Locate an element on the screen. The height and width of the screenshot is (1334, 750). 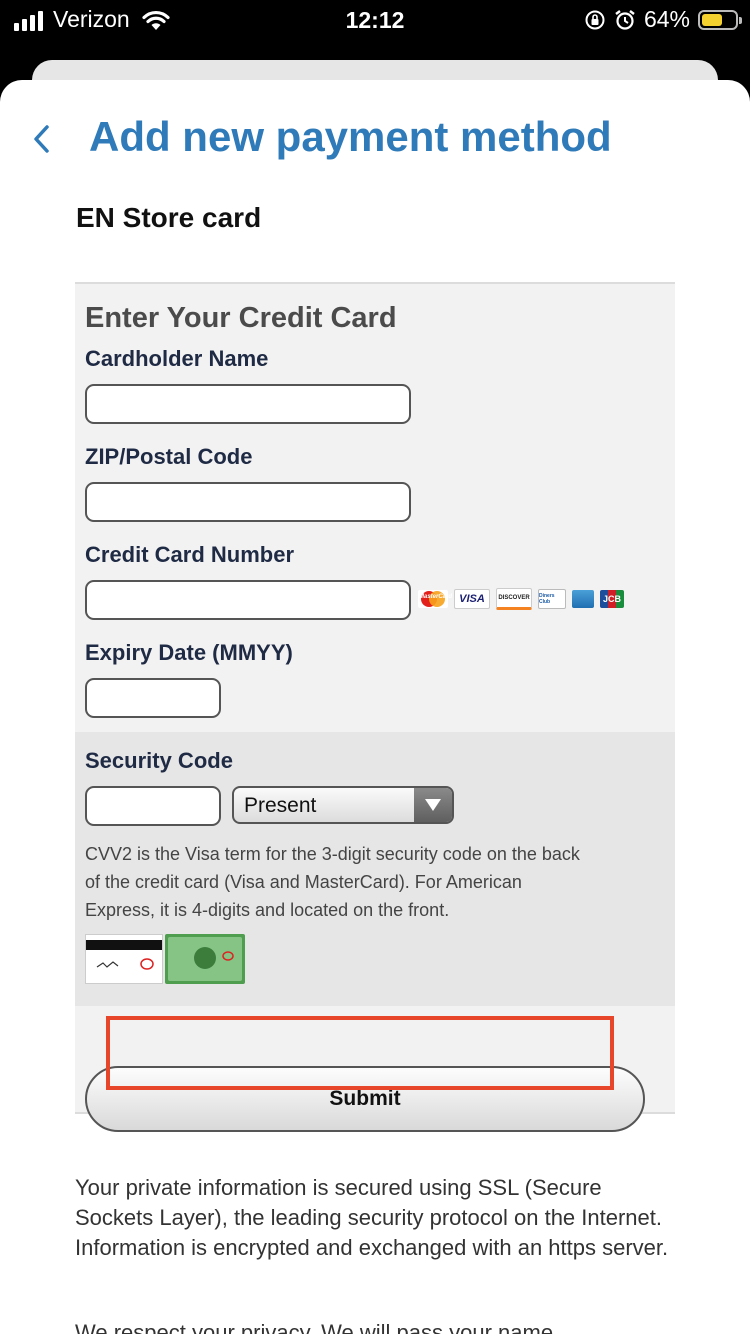
card-number-label: Credit Card Number is located at coordinates (190, 554).